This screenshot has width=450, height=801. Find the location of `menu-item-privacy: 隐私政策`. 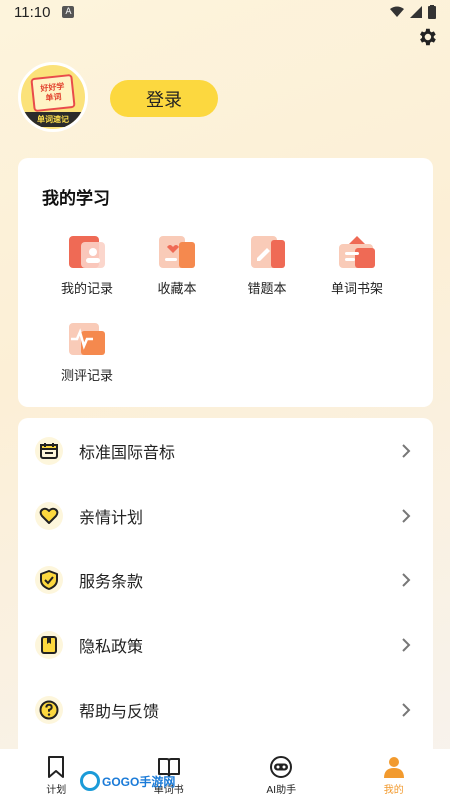

menu-item-privacy: 隐私政策 is located at coordinates (225, 645).